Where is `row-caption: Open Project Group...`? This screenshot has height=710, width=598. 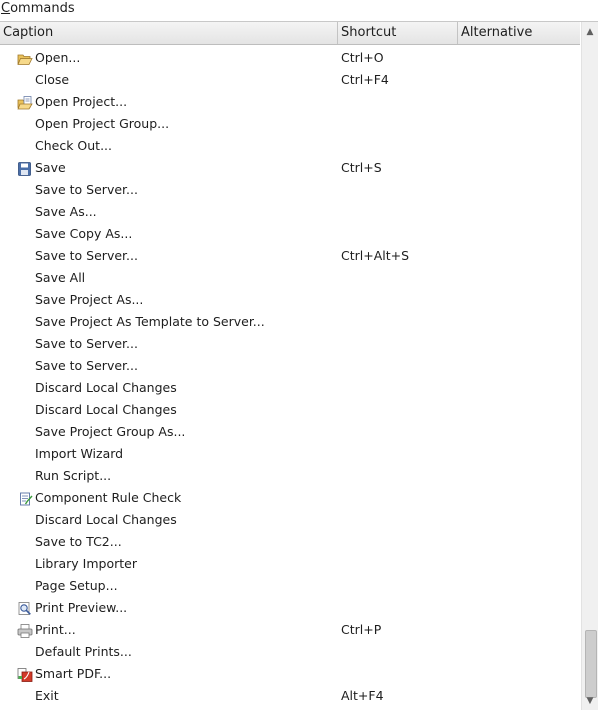
row-caption: Open Project Group... is located at coordinates (102, 123).